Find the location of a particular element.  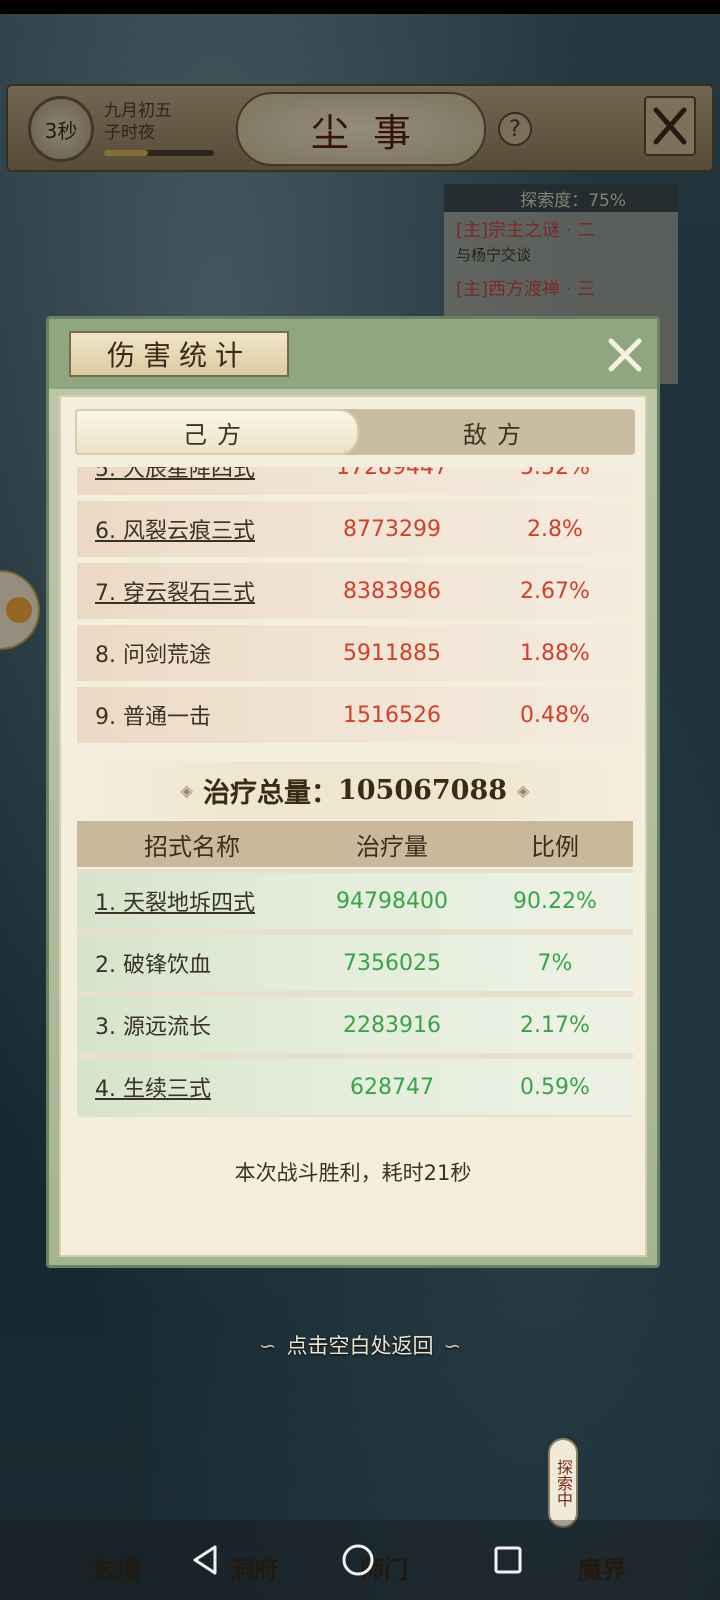

heal-total: ◈ 治疗总量： 105067088 ◈ is located at coordinates (355, 790).